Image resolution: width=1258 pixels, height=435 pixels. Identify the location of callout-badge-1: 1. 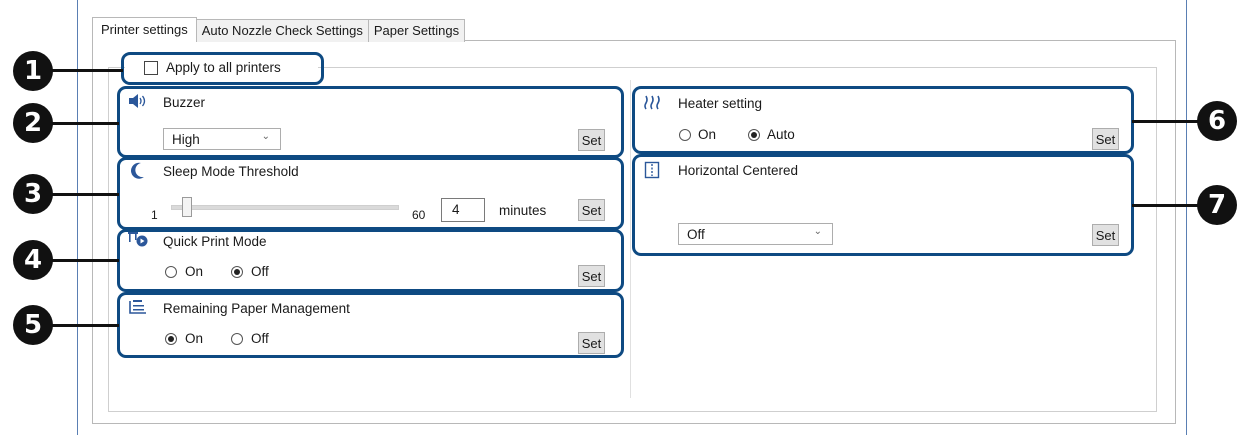
(33, 71).